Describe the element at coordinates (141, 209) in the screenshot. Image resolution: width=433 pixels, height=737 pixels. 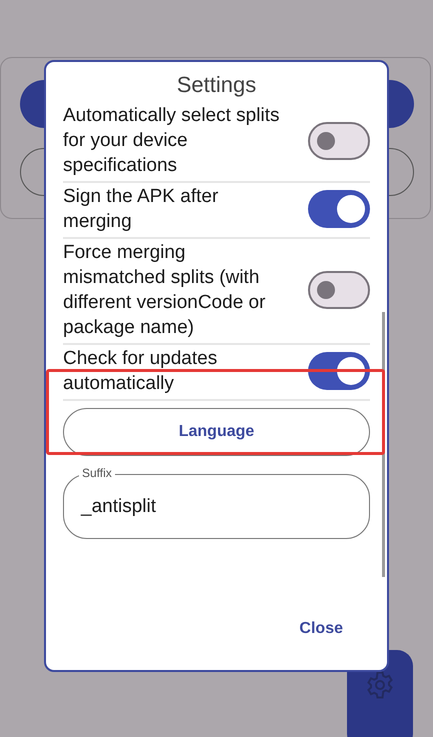
I see `setting-label: Sign the APK after merging` at that location.